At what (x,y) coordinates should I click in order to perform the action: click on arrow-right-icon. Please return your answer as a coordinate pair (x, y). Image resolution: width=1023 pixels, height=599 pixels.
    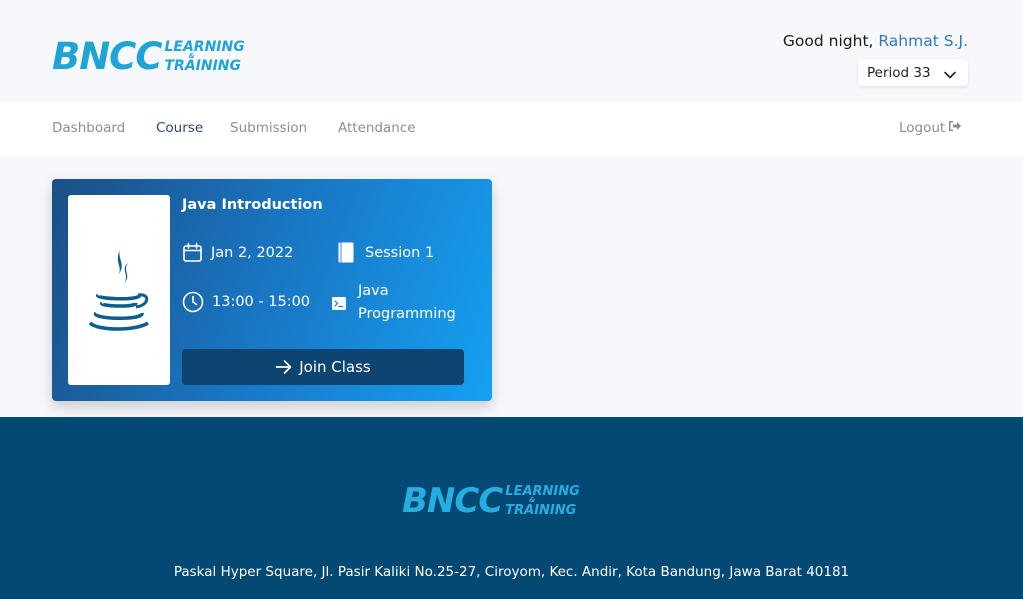
    Looking at the image, I should click on (284, 367).